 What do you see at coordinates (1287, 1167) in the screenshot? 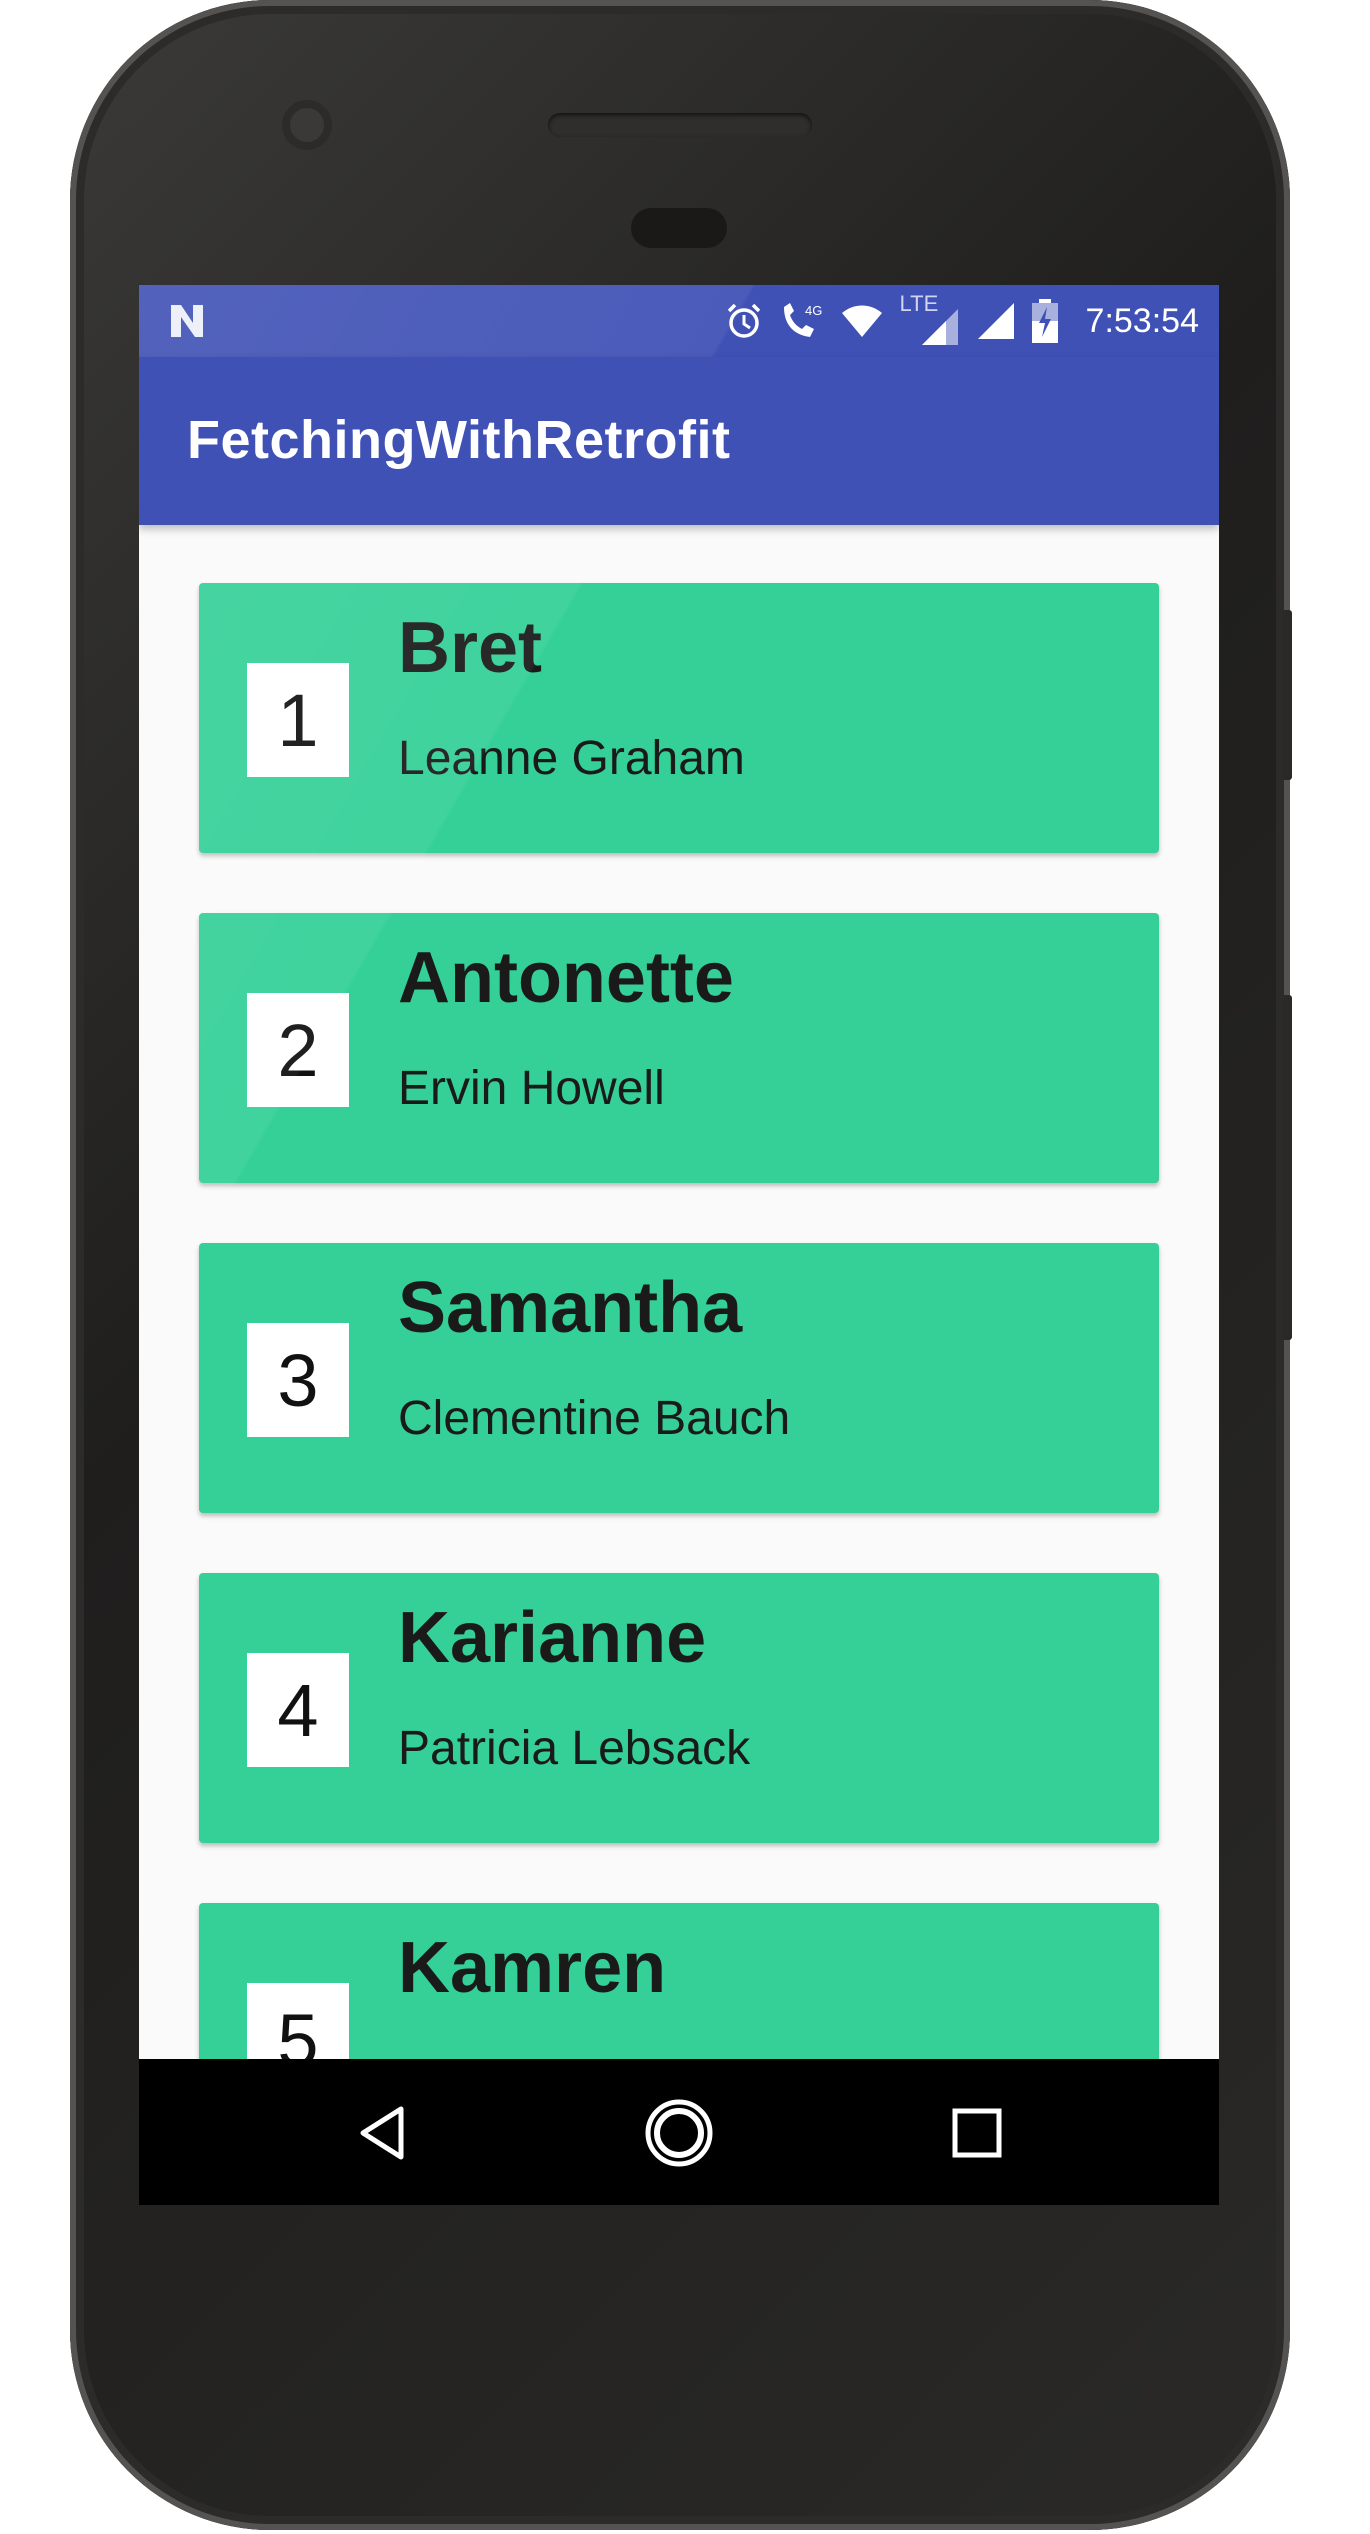
I see `volume-button` at bounding box center [1287, 1167].